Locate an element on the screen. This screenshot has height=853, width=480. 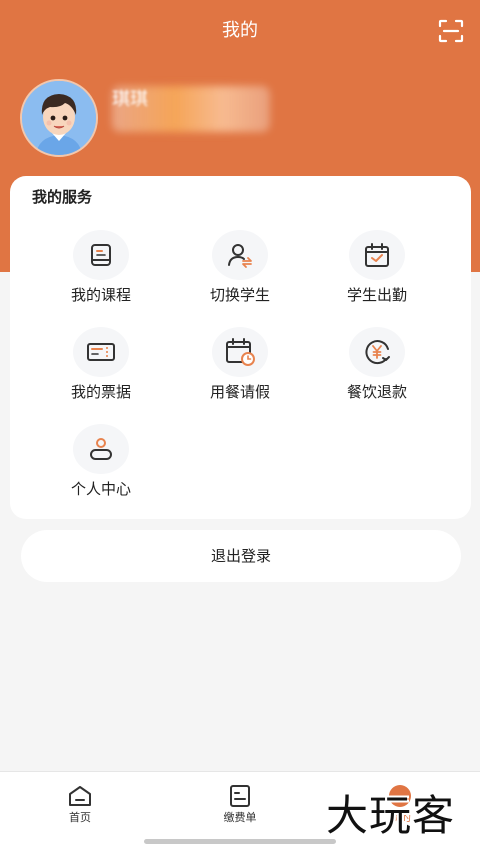
scan-icon is located at coordinates (451, 31).